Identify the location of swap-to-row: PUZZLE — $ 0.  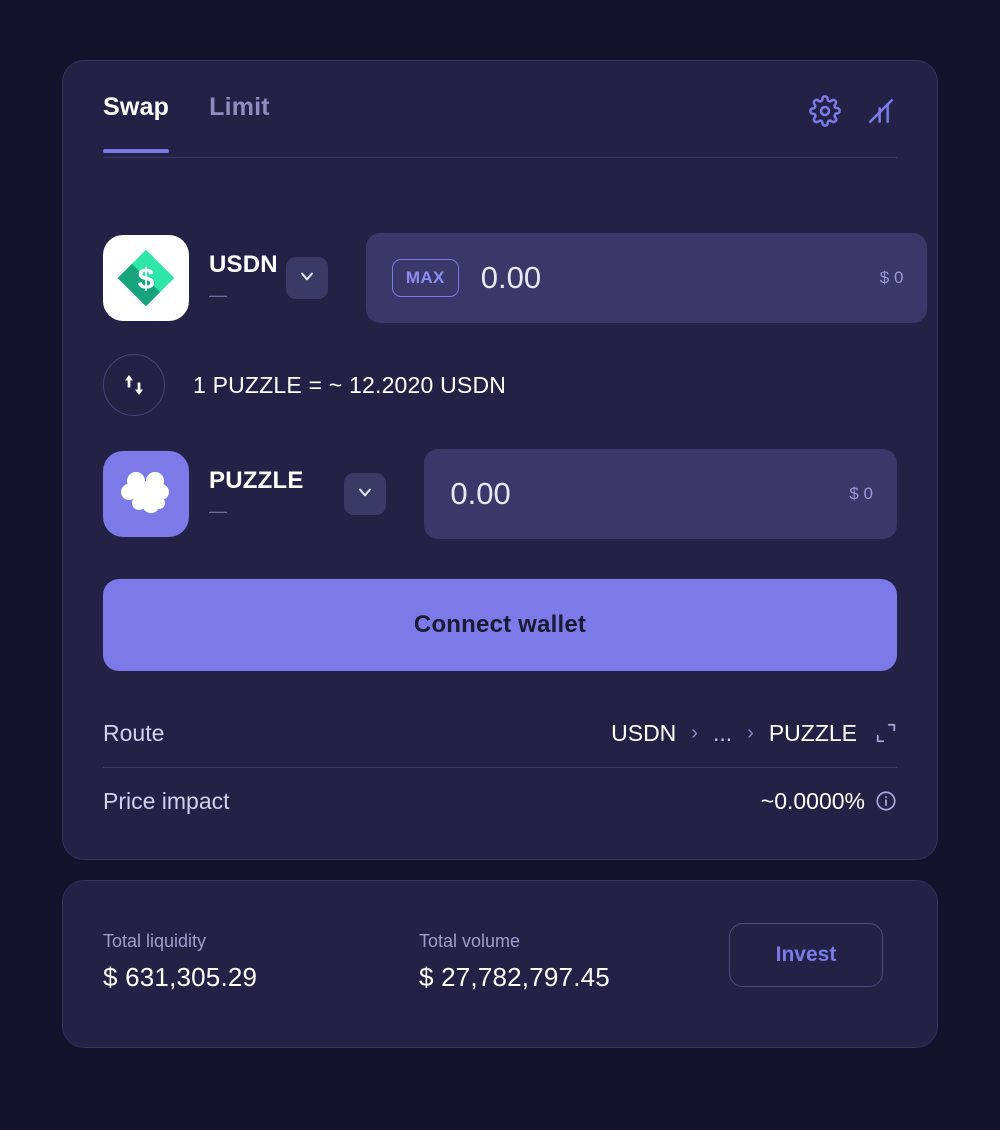
(500, 494).